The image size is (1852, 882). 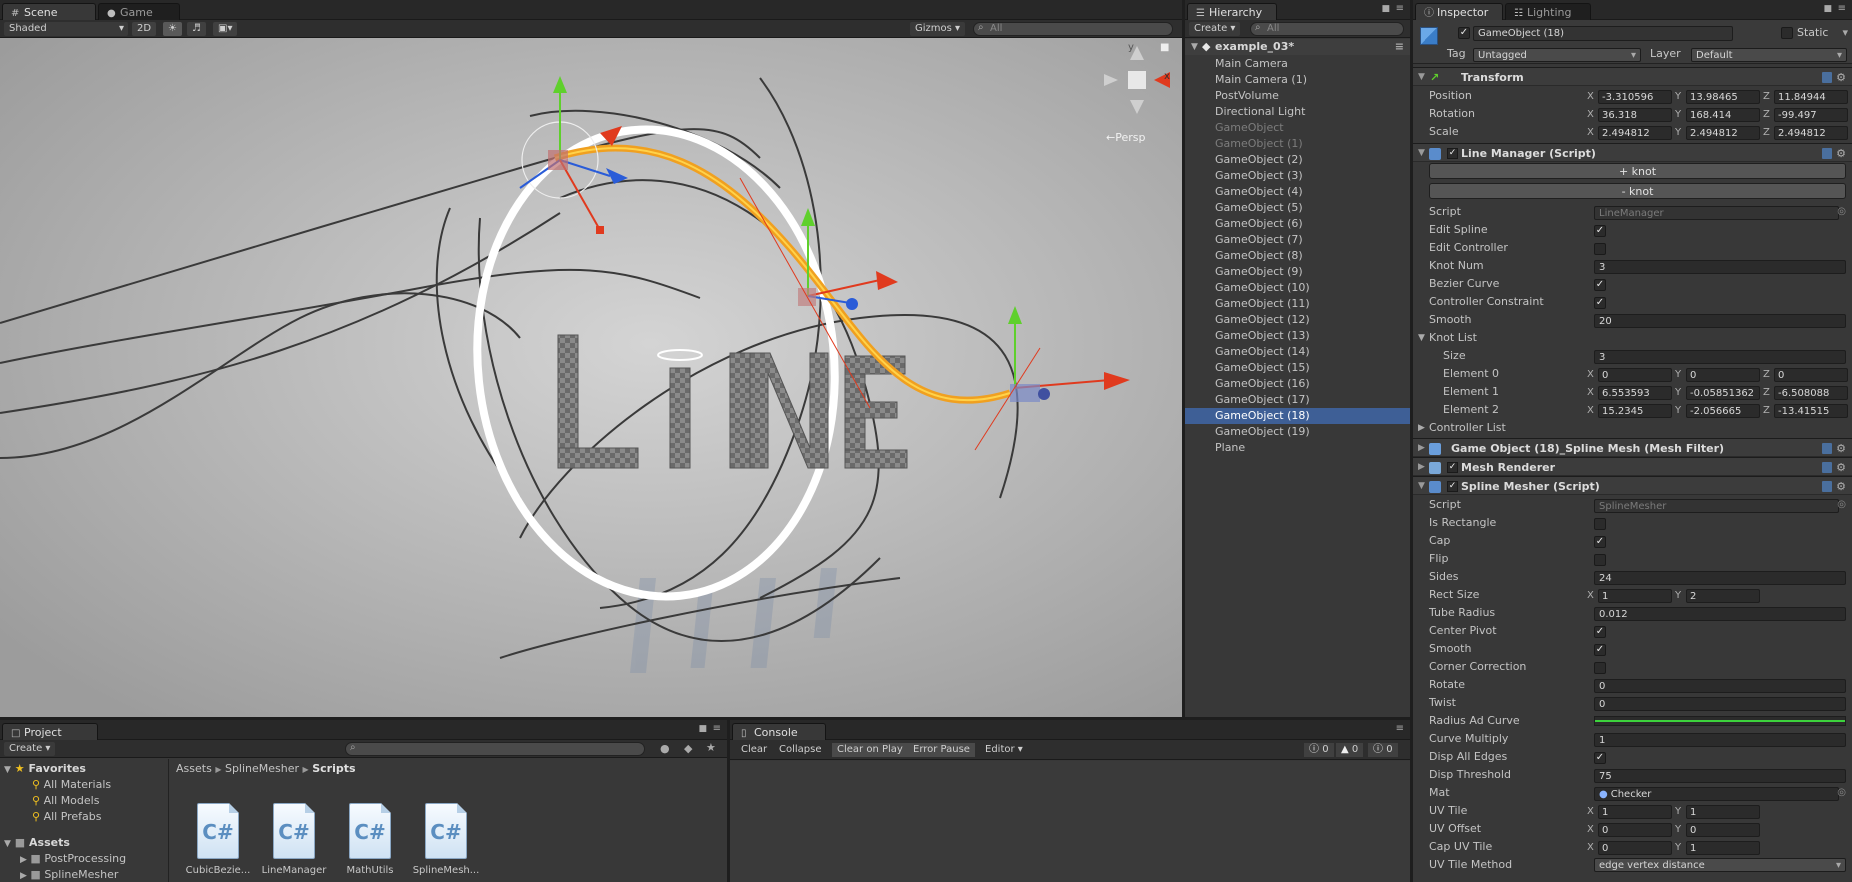 What do you see at coordinates (1635, 393) in the screenshot?
I see `vector-value: 6.553593` at bounding box center [1635, 393].